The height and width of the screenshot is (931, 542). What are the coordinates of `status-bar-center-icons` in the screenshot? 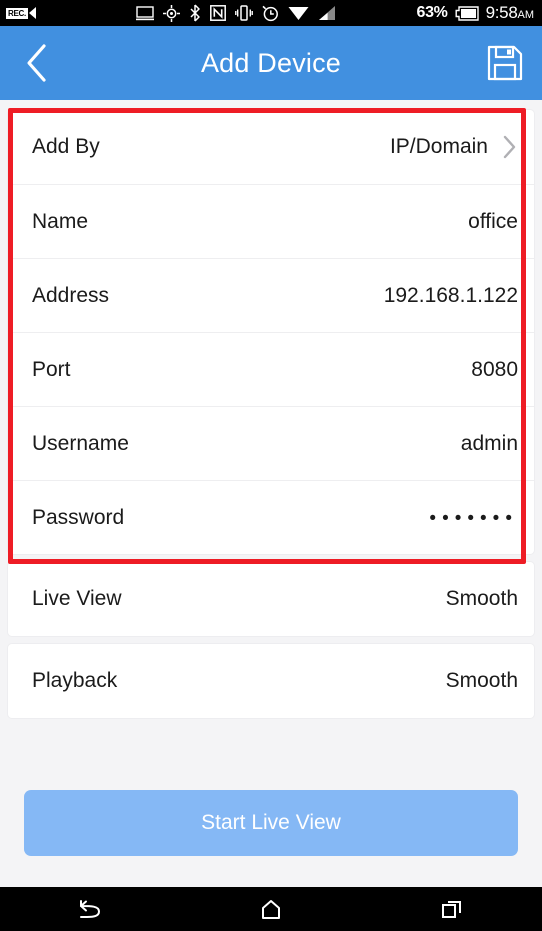 It's located at (235, 13).